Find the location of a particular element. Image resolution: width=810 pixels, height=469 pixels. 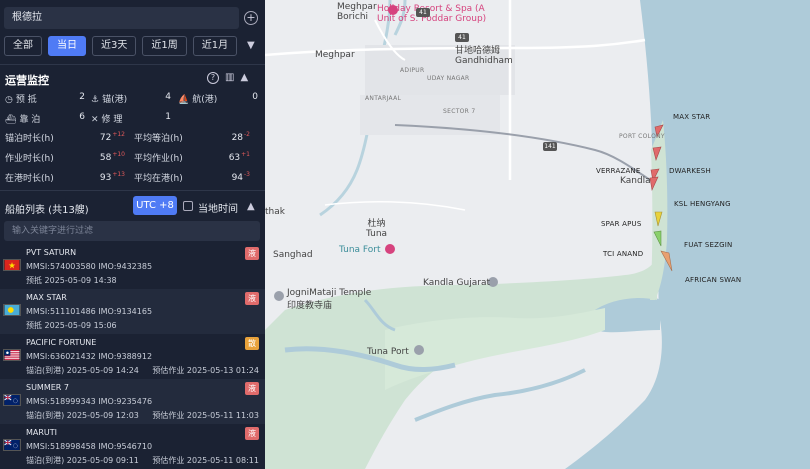

vessel-label: AFRICAN SWAN is located at coordinates (713, 280).